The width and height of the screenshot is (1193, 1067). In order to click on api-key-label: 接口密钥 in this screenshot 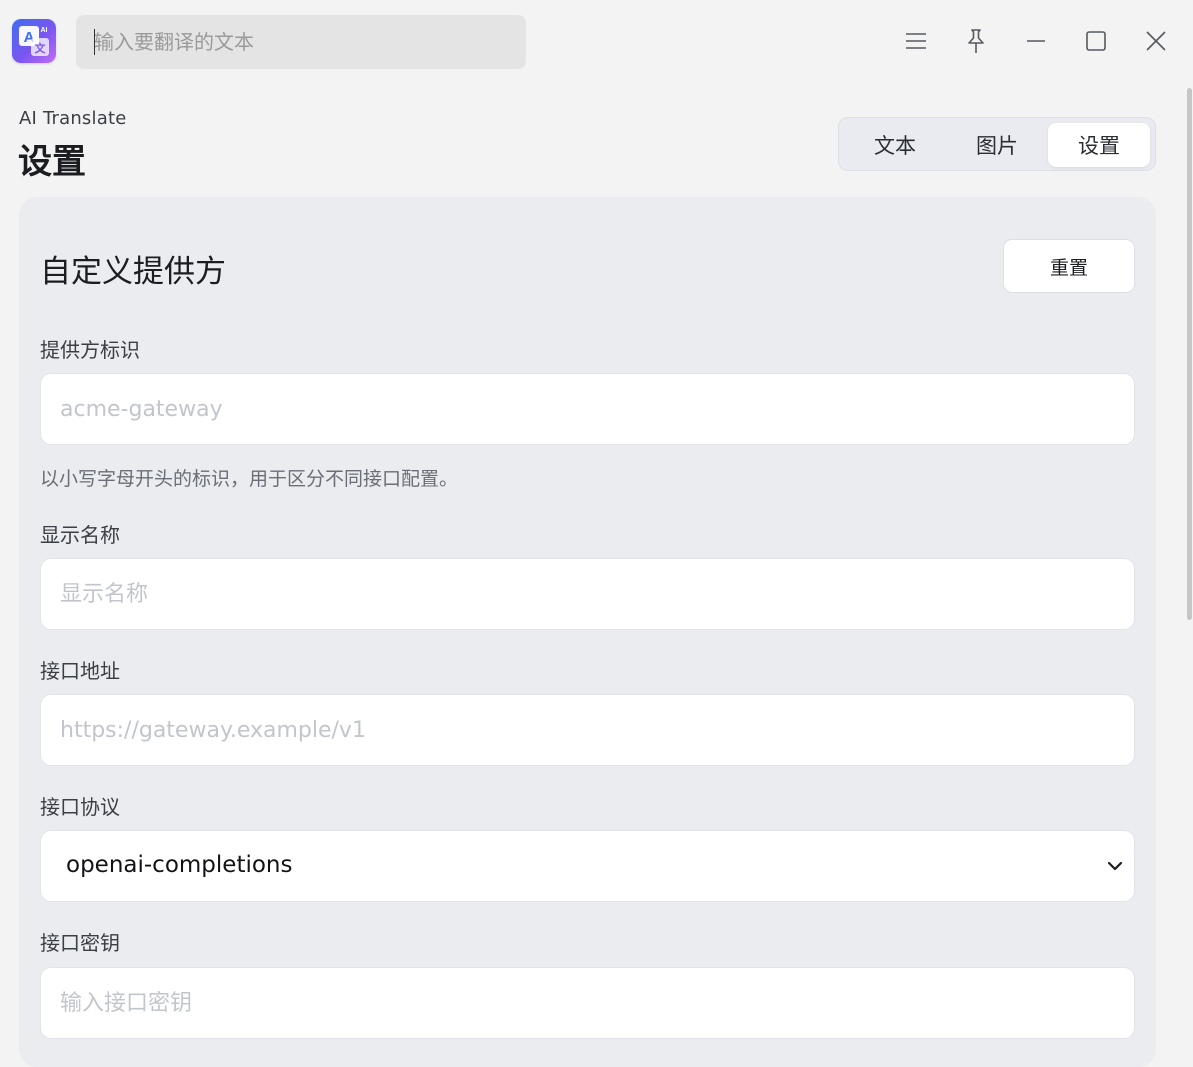, I will do `click(80, 943)`.